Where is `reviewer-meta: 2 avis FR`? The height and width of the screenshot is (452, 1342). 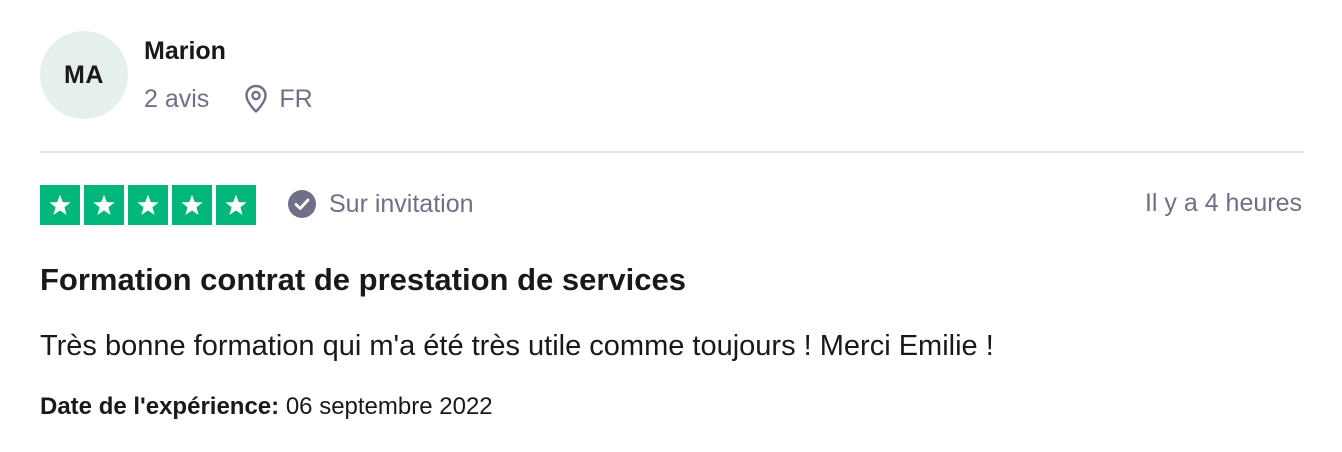 reviewer-meta: 2 avis FR is located at coordinates (228, 99).